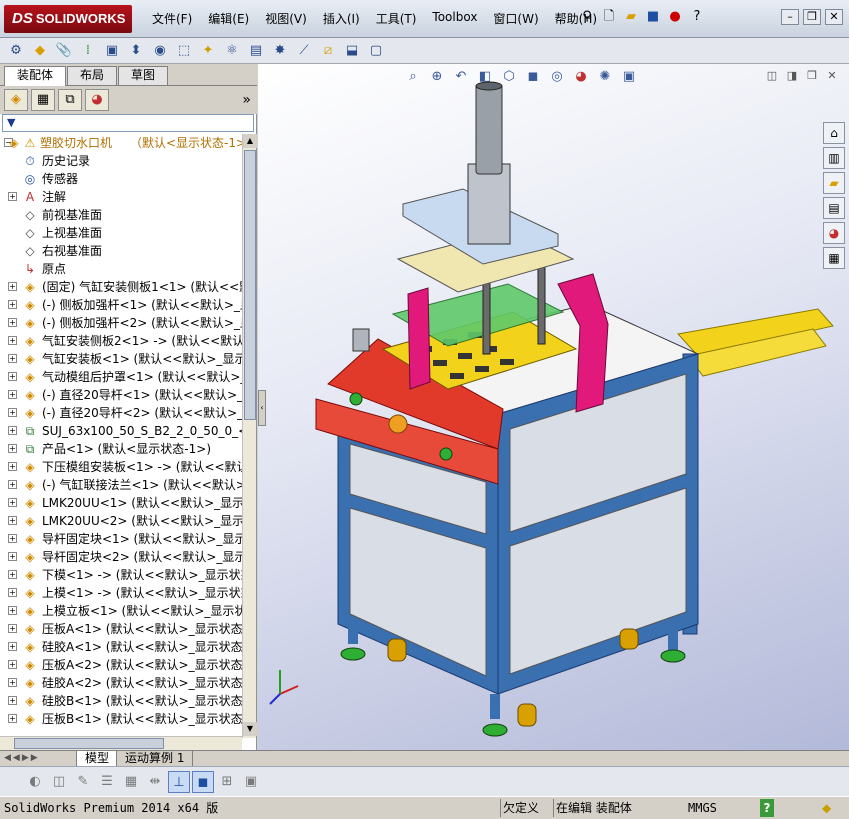 Image resolution: width=849 pixels, height=819 pixels. Describe the element at coordinates (121, 665) in the screenshot. I see `tree-item: + ◈ 压板A<2> (默认<<默认>_显示状态 1>` at that location.